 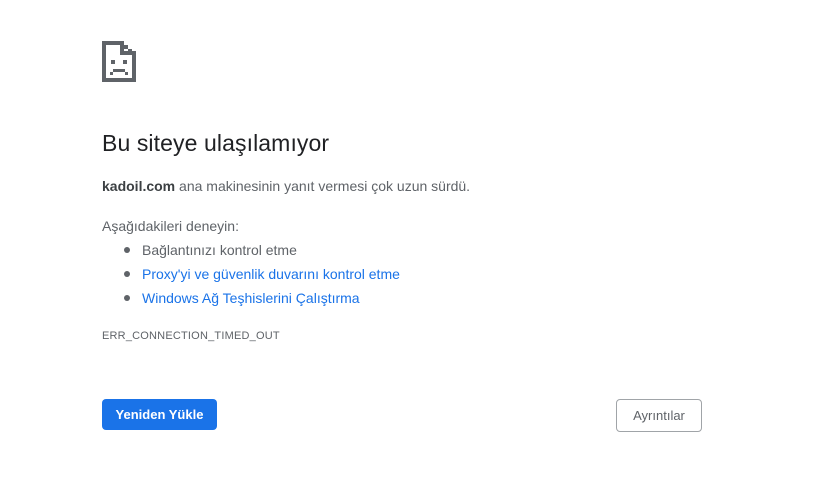 What do you see at coordinates (659, 415) in the screenshot?
I see `details-button: Ayrıntılar` at bounding box center [659, 415].